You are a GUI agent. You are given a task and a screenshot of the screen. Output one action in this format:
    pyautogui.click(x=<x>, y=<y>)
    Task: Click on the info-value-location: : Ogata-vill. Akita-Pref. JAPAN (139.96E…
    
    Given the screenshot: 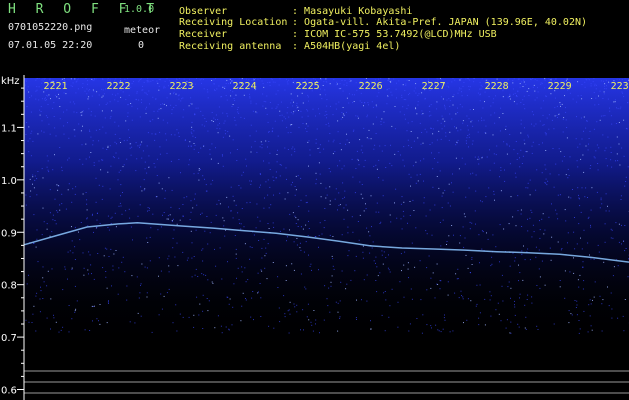 What is the action you would take?
    pyautogui.click(x=440, y=22)
    